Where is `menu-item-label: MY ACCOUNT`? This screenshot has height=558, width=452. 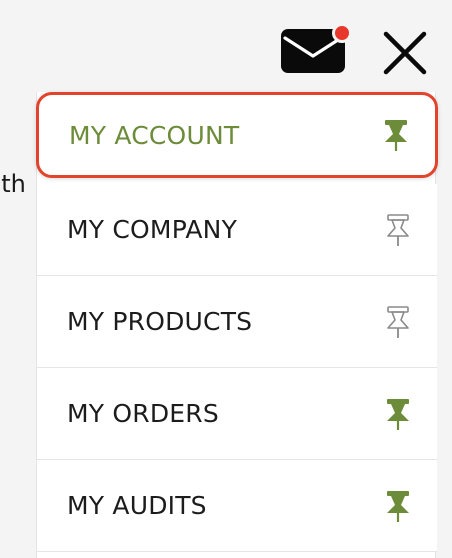 menu-item-label: MY ACCOUNT is located at coordinates (154, 135).